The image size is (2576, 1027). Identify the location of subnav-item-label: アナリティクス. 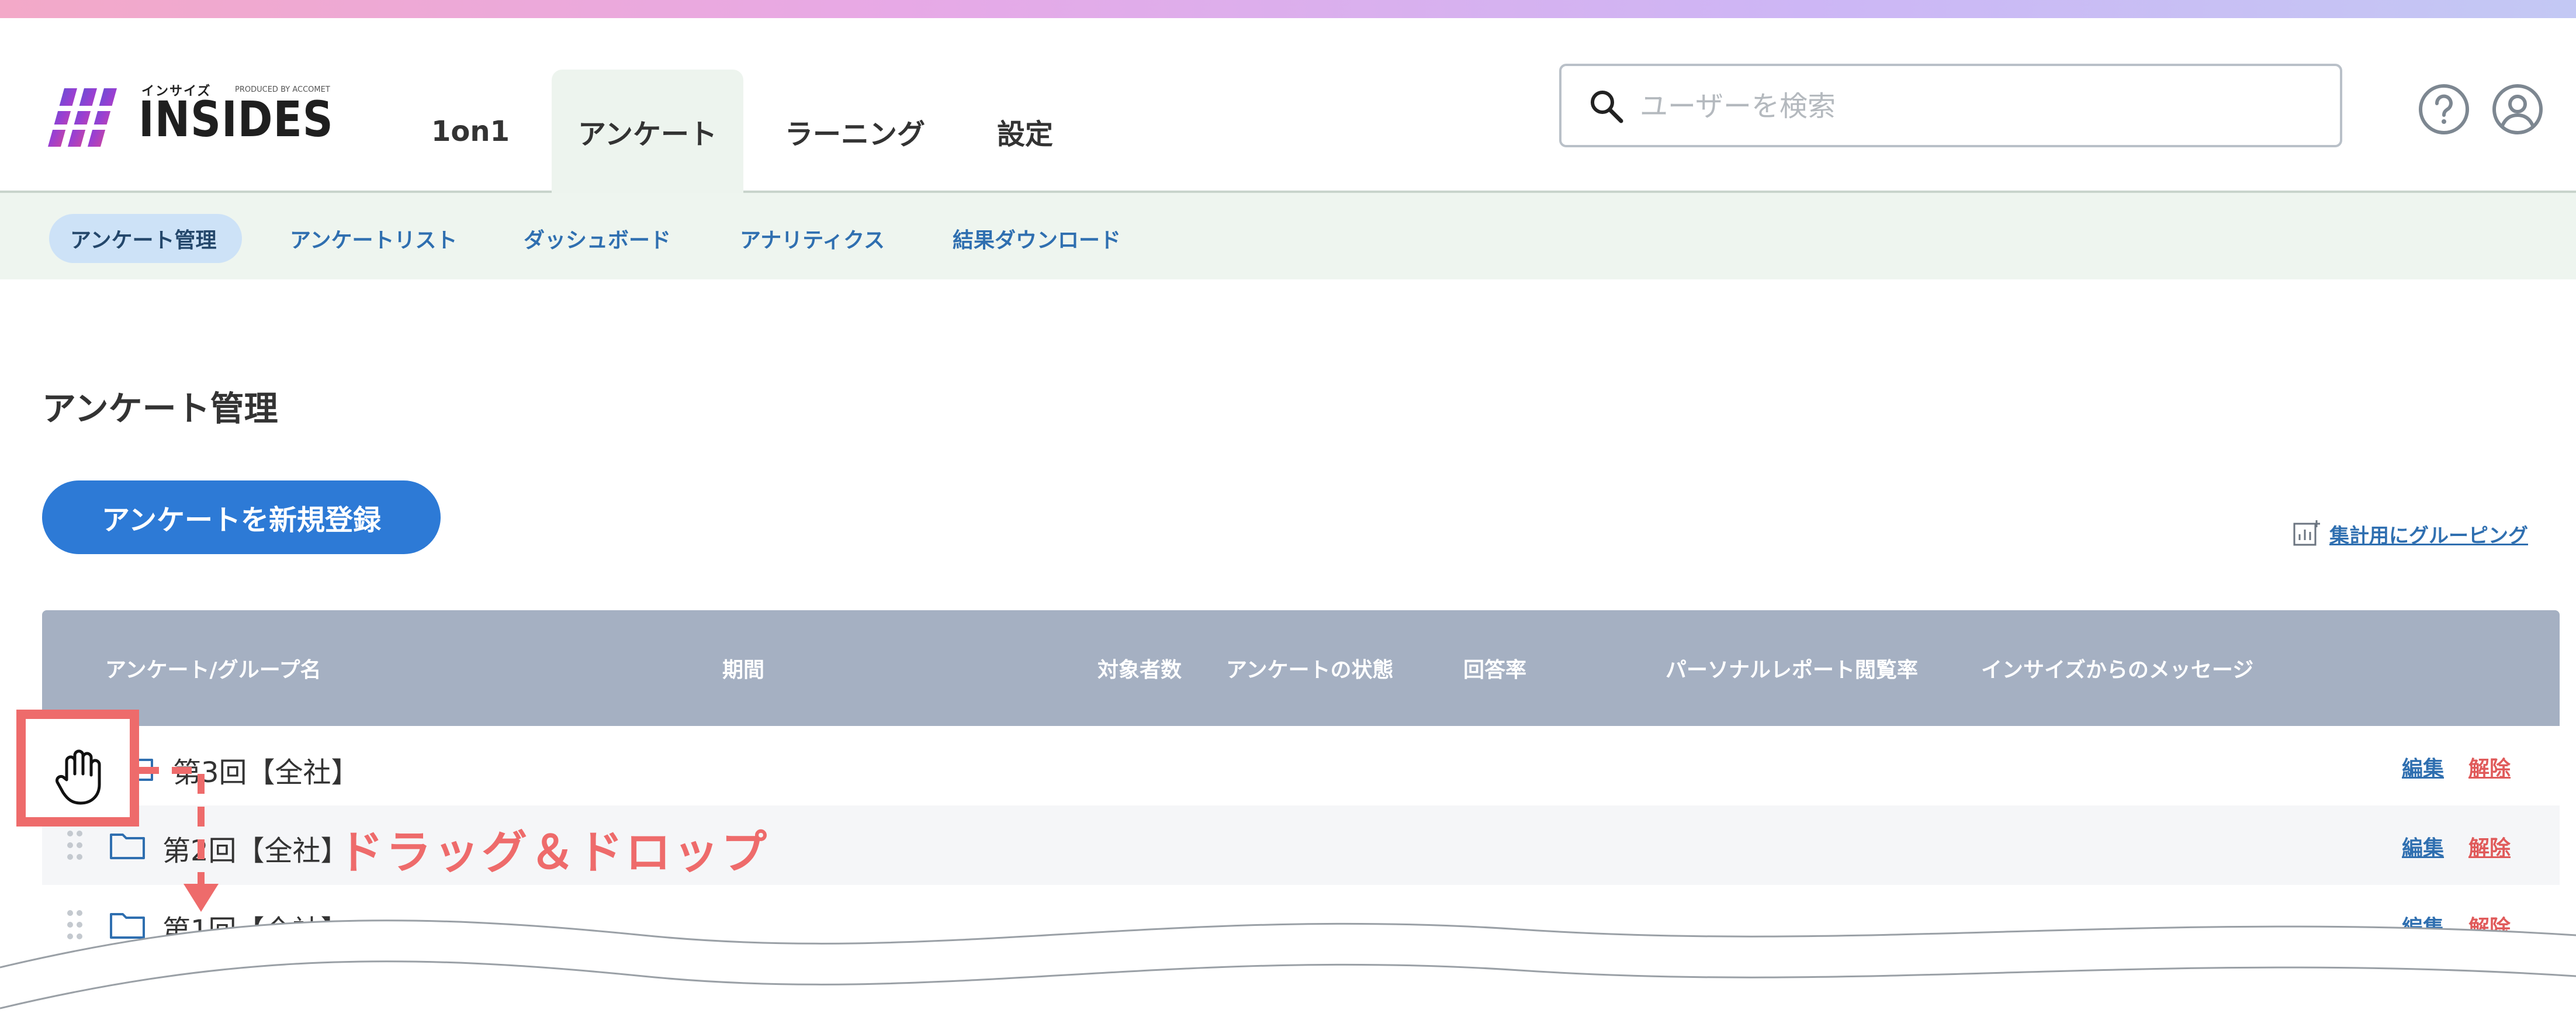
(813, 241).